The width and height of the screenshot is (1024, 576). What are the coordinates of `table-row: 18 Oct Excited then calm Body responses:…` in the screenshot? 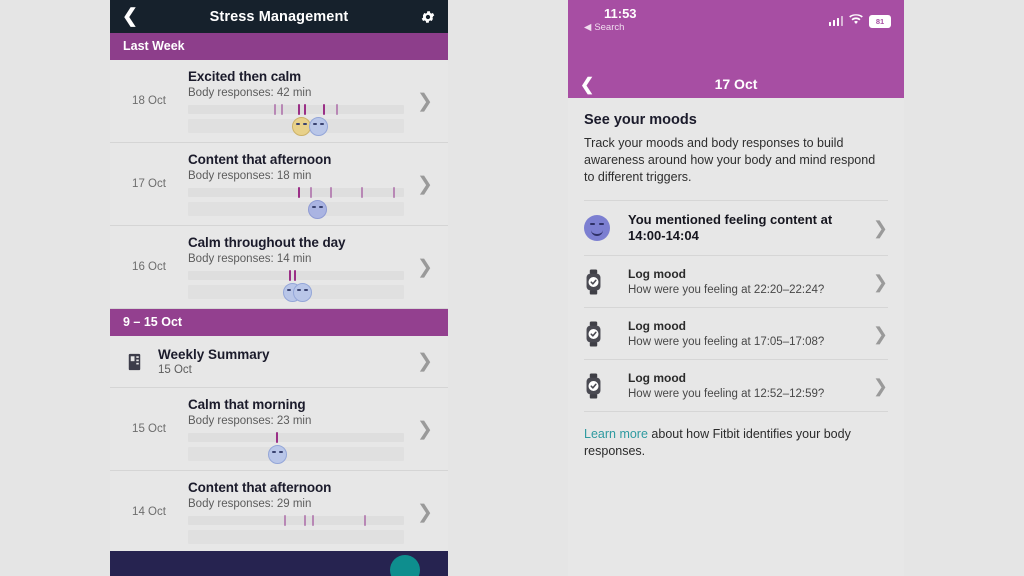 It's located at (279, 101).